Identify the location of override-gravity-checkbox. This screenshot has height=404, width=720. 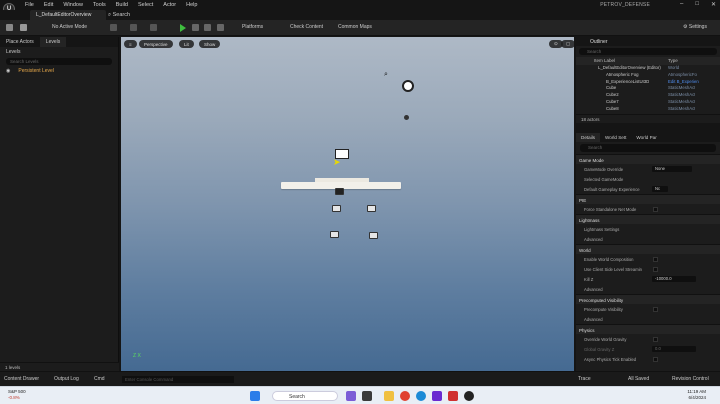
(655, 339).